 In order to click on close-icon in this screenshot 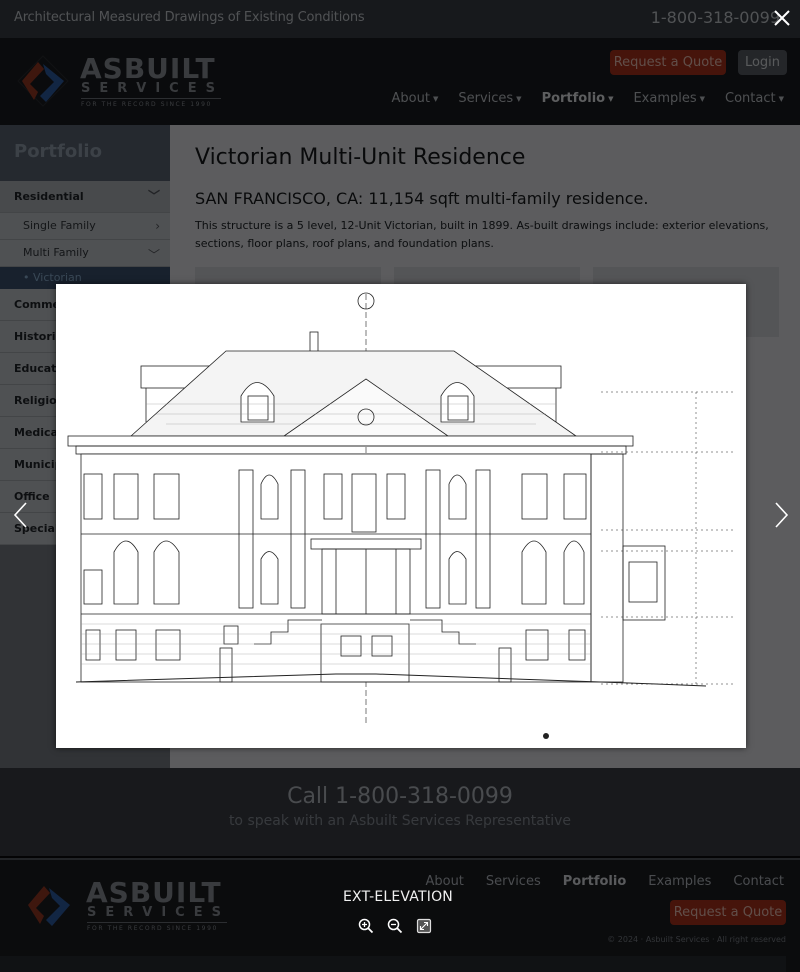, I will do `click(782, 18)`.